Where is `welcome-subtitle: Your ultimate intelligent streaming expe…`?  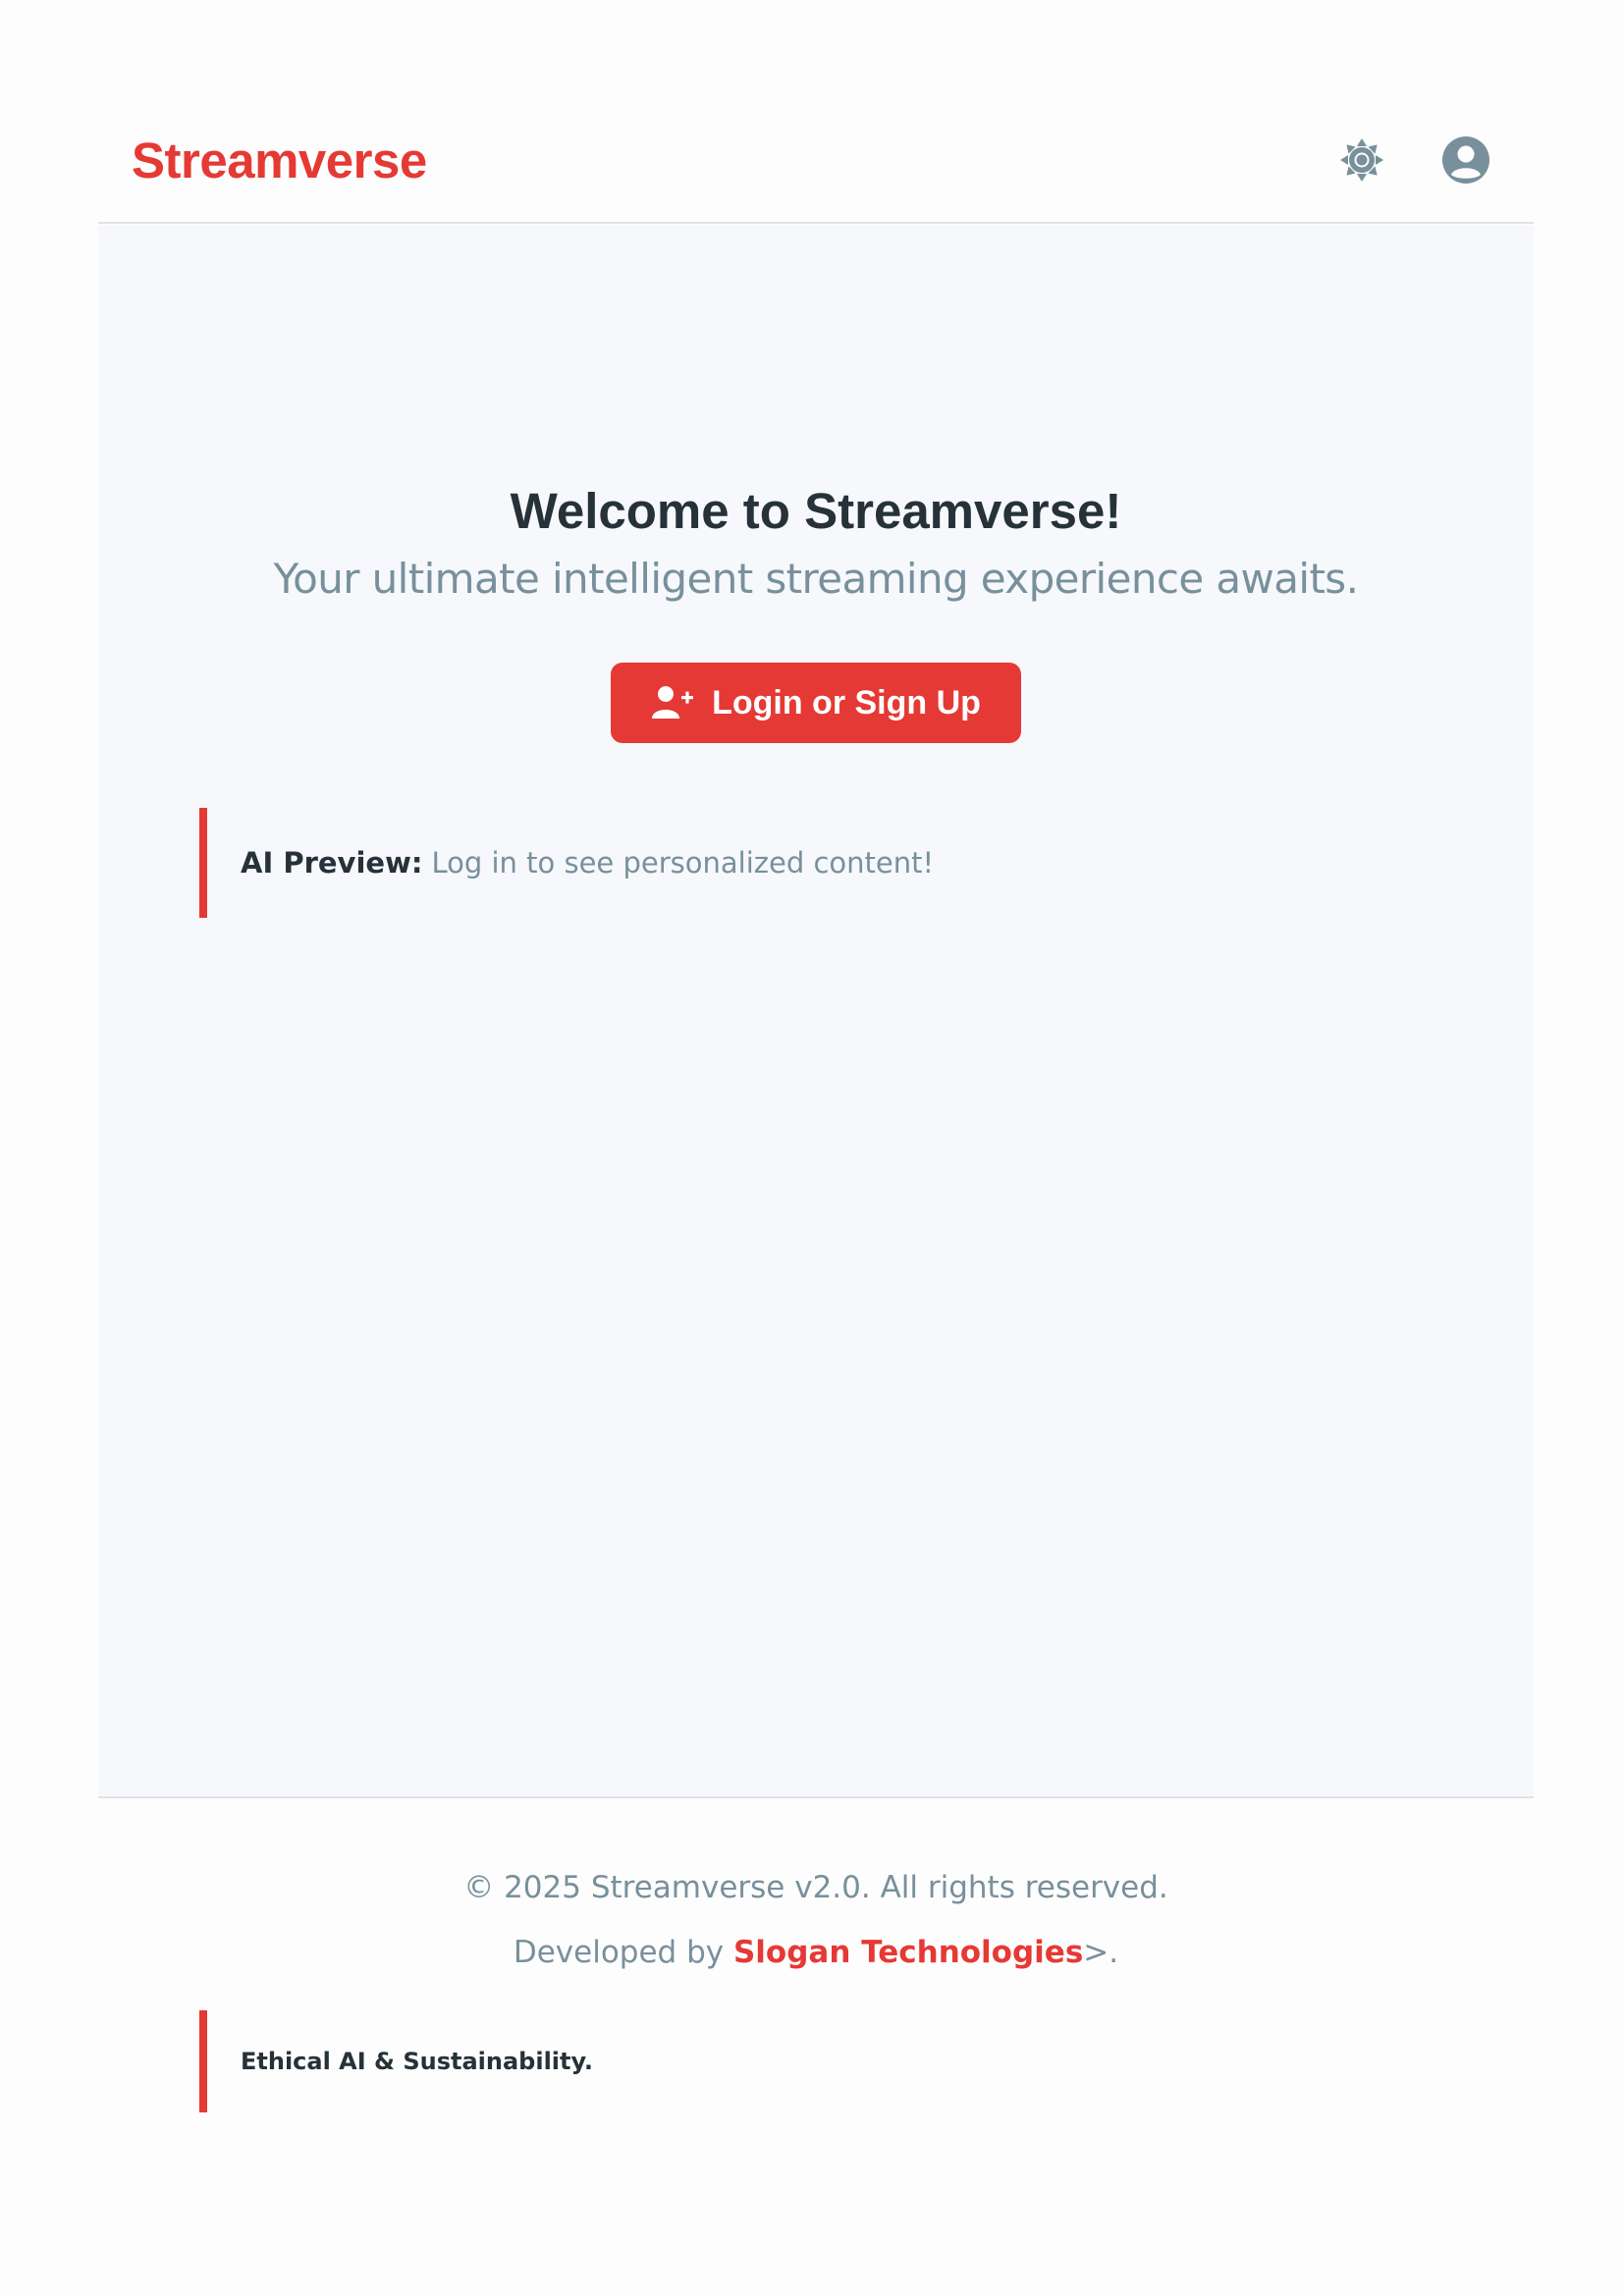
welcome-subtitle: Your ultimate intelligent streaming expe… is located at coordinates (816, 579).